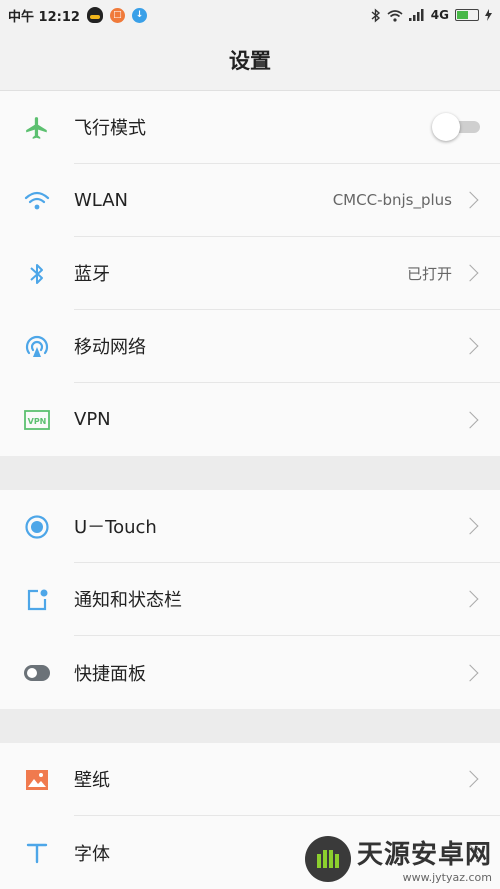  I want to click on vpn-label: VPN, so click(92, 419).